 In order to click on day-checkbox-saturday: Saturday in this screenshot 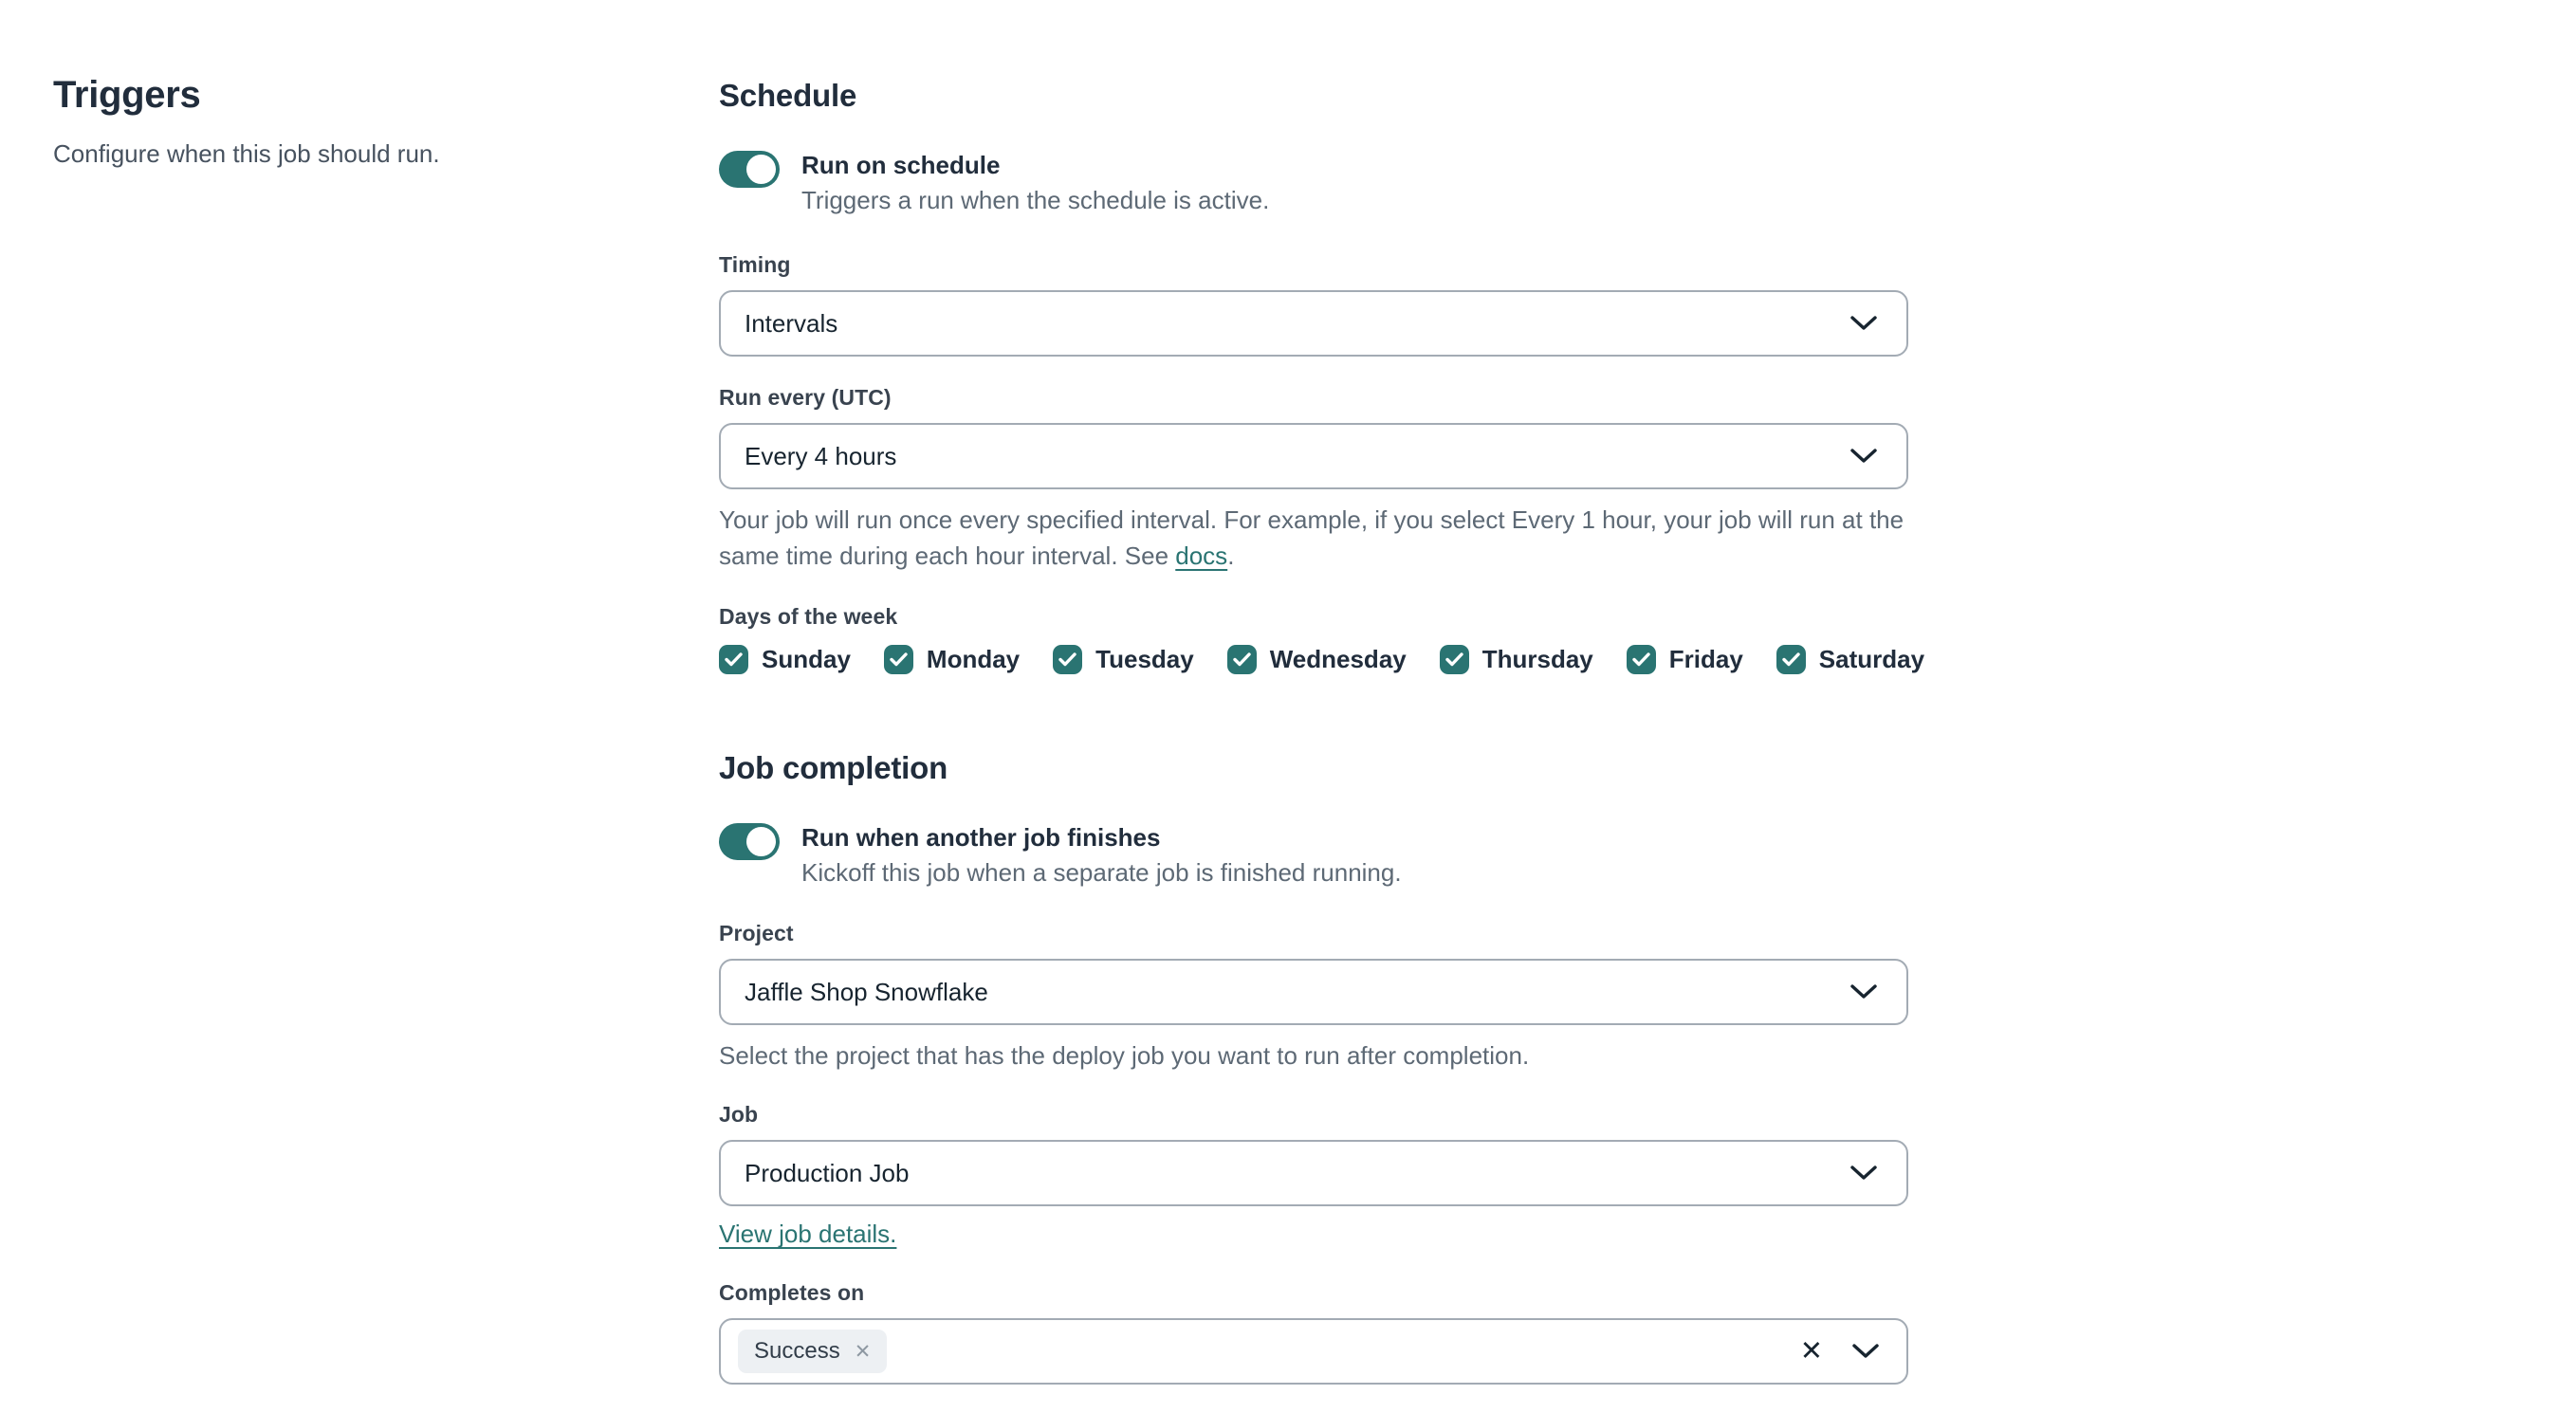, I will do `click(1850, 659)`.